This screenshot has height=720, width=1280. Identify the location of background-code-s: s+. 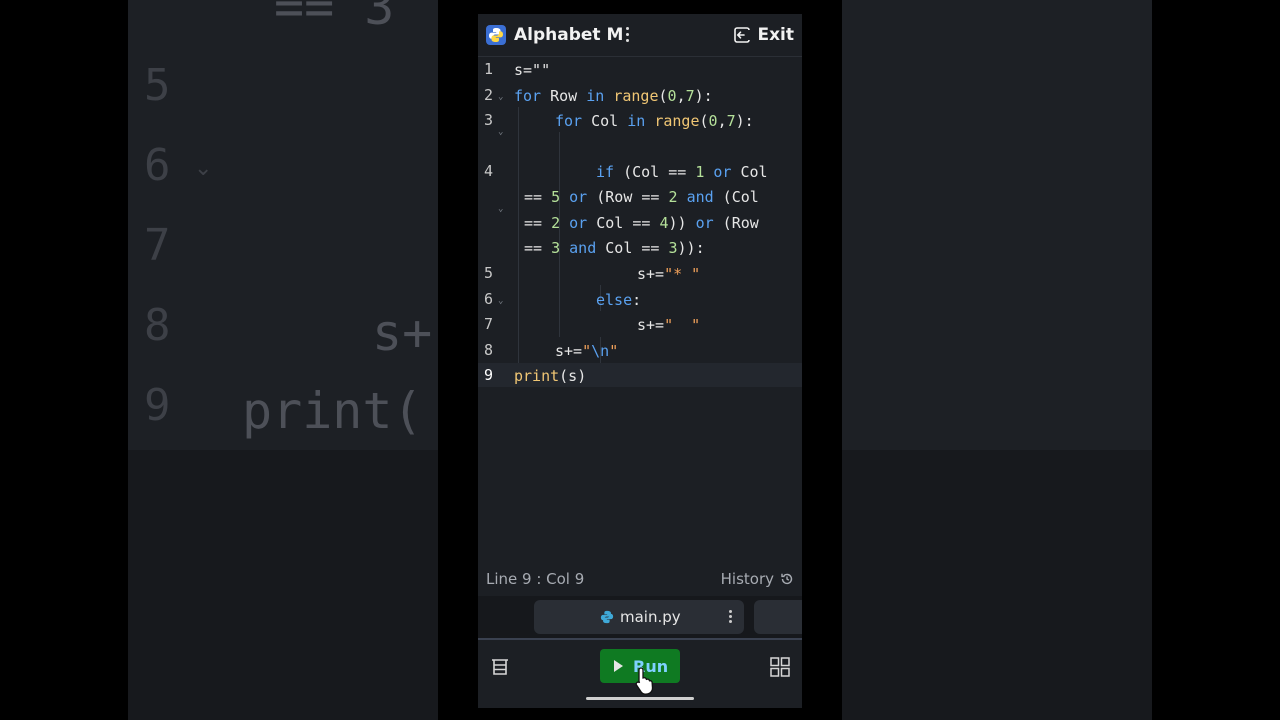
(402, 333).